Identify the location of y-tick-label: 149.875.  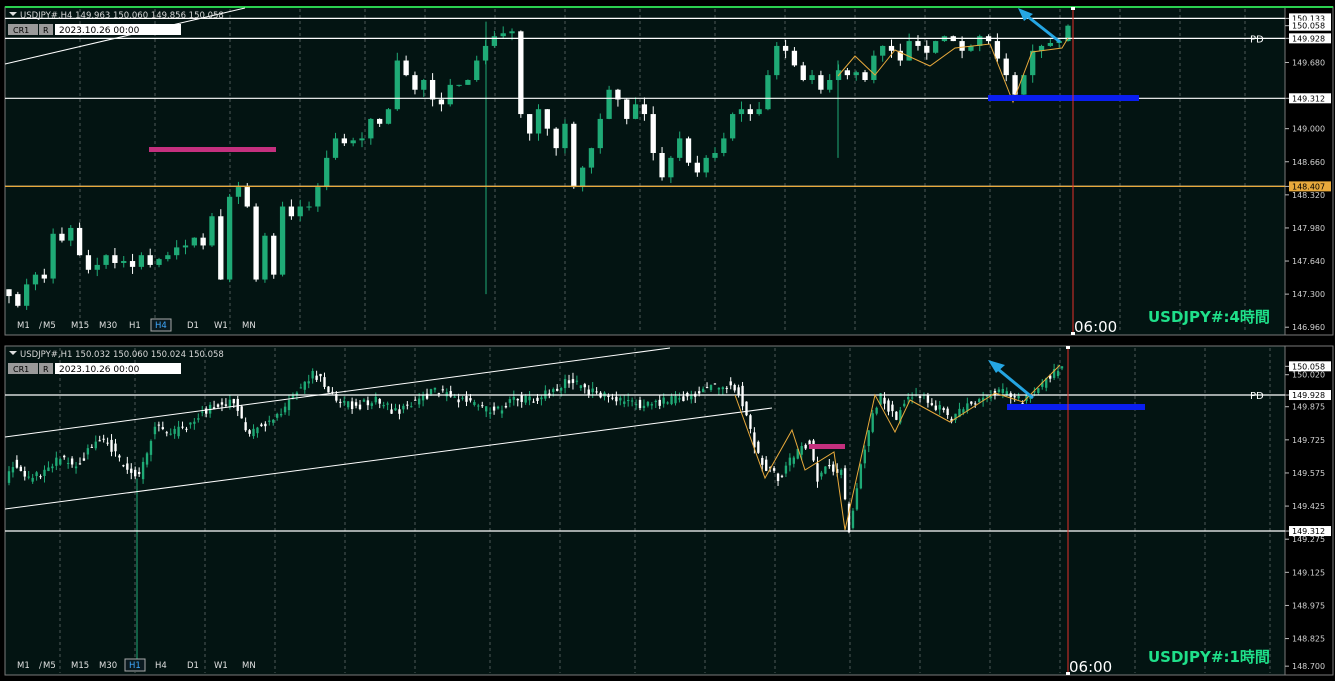
(1308, 407).